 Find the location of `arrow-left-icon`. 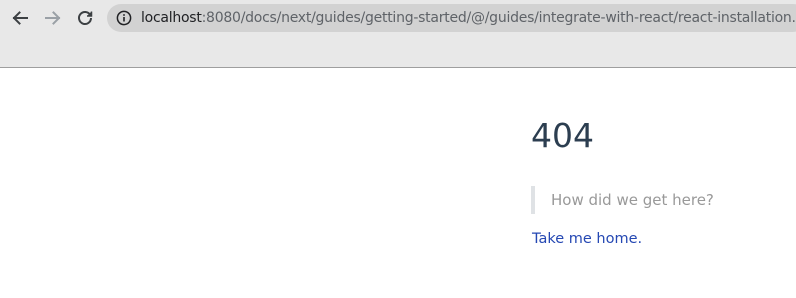

arrow-left-icon is located at coordinates (20, 18).